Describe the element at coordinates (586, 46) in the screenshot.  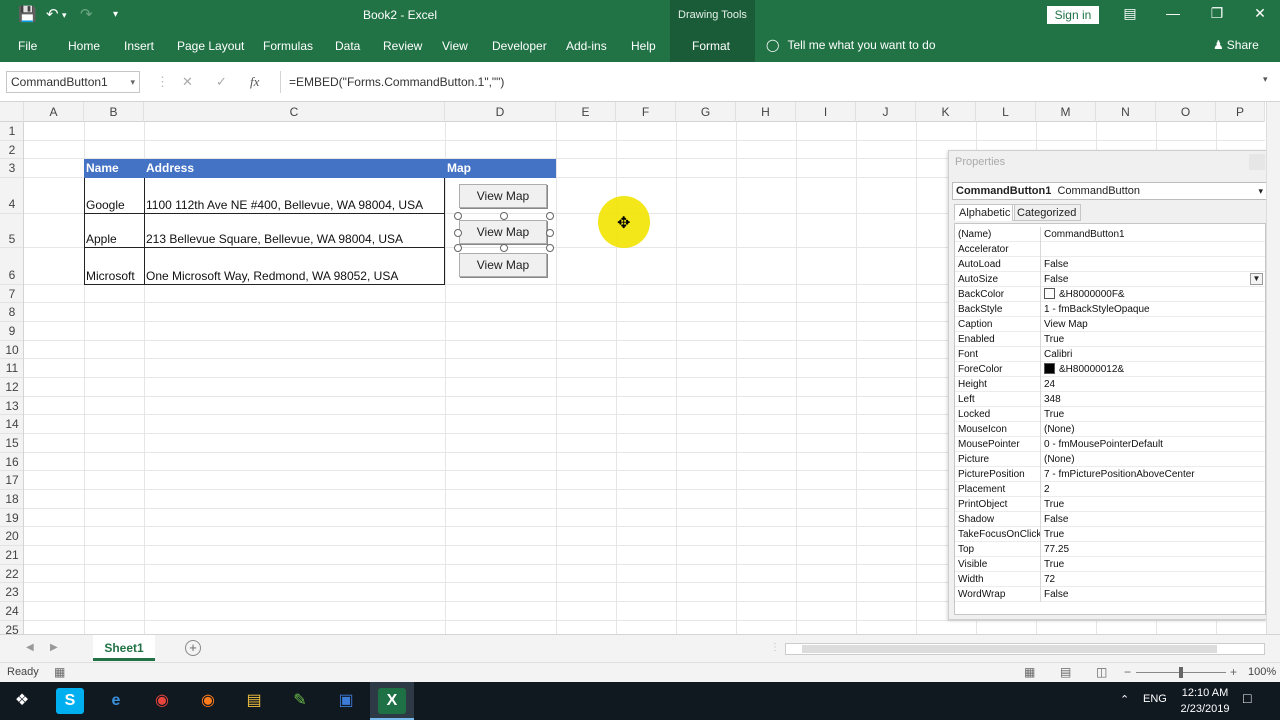
I see `tab-add-ins: Add-ins` at that location.